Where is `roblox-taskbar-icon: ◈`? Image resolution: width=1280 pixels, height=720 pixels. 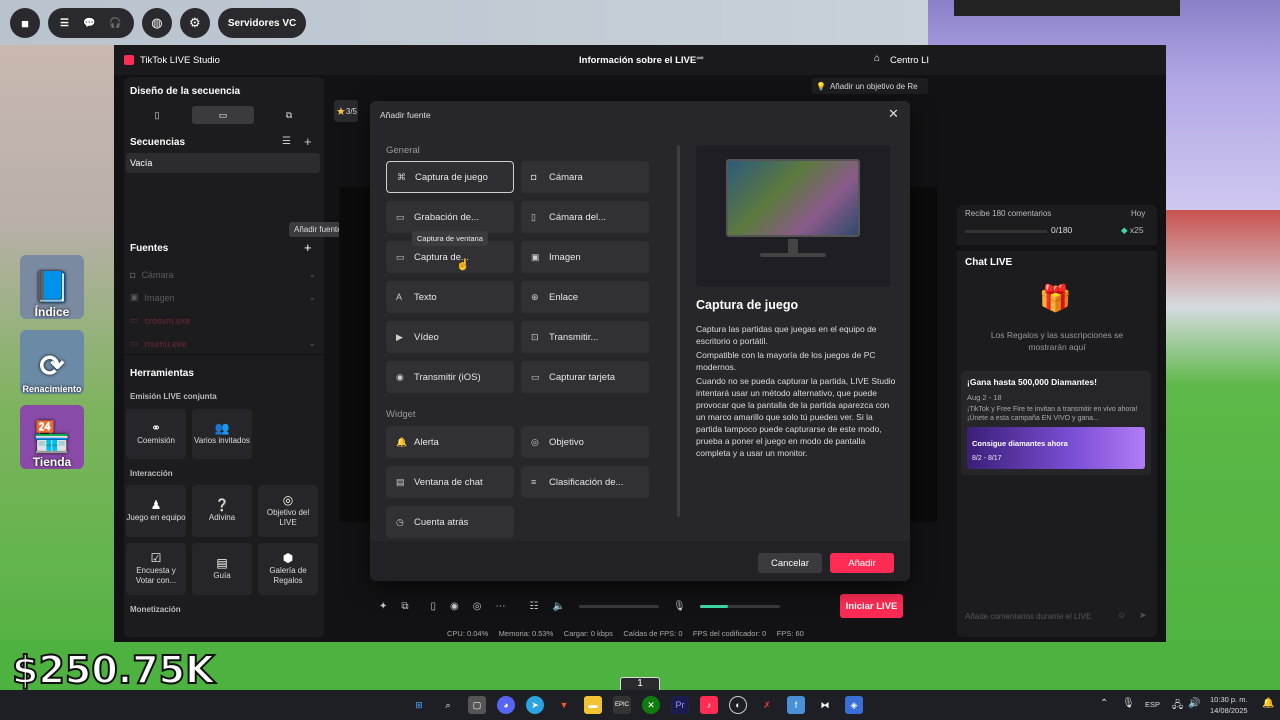
roblox-taskbar-icon: ◈ is located at coordinates (854, 705).